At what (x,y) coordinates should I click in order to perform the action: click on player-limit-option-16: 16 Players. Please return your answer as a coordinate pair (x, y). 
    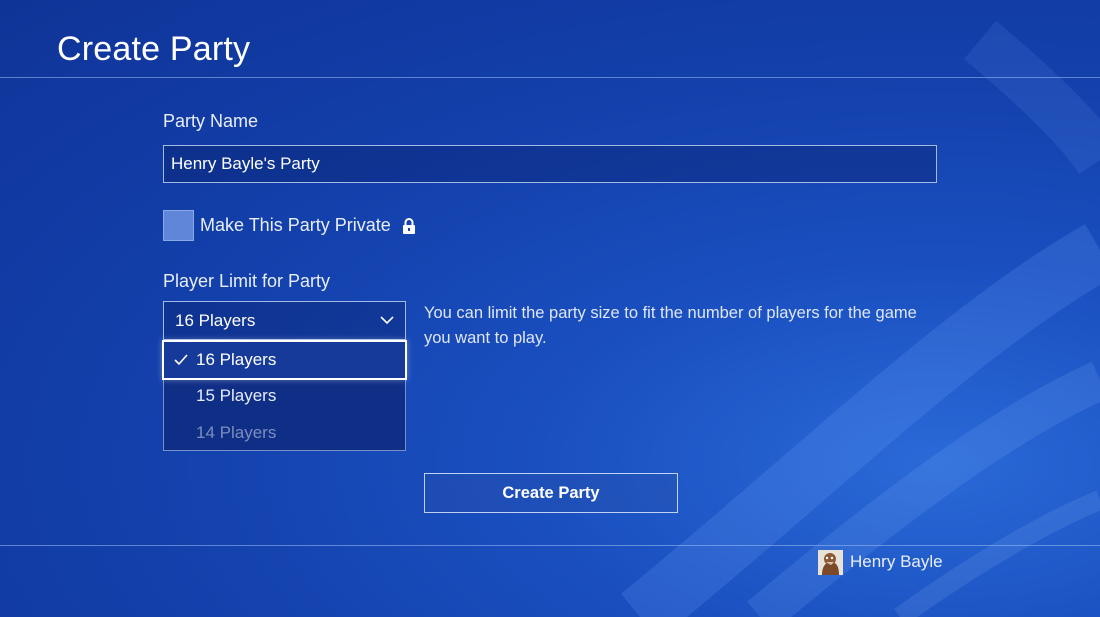
    Looking at the image, I should click on (284, 360).